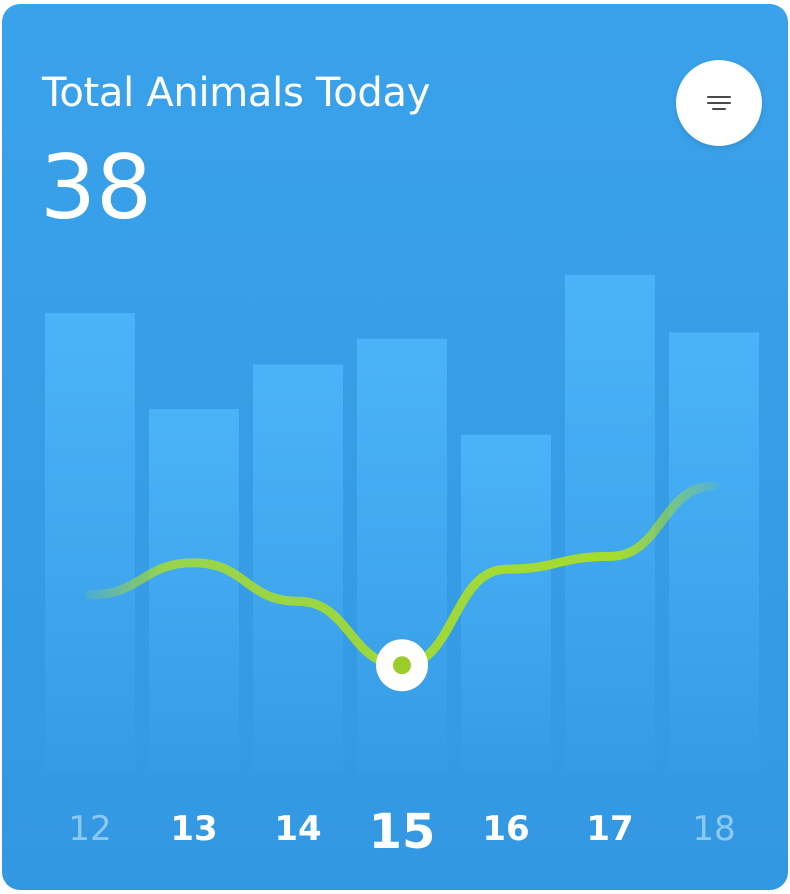 This screenshot has height=894, width=790. I want to click on x-tick-12: 12, so click(89, 829).